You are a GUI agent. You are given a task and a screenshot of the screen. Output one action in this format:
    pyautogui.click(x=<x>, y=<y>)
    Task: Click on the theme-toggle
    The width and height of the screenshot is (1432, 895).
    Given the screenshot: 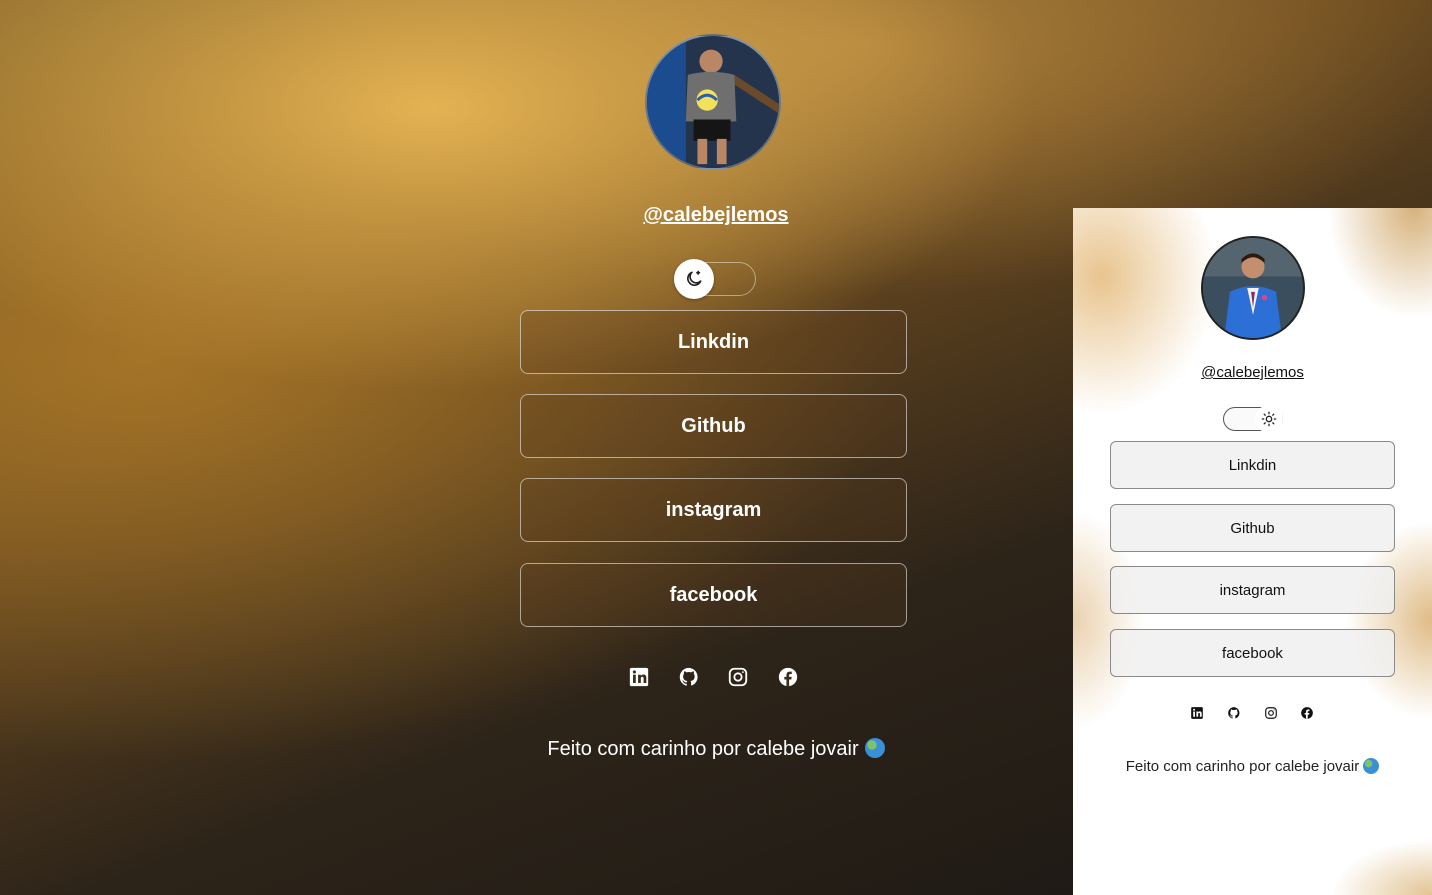 What is the action you would take?
    pyautogui.click(x=715, y=279)
    